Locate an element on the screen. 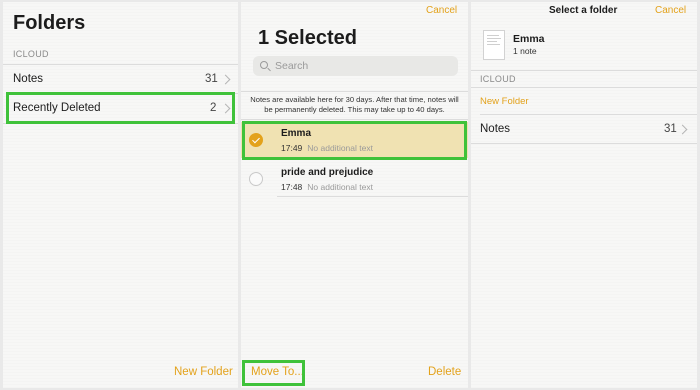 This screenshot has width=700, height=390. note-thumbnail is located at coordinates (494, 45).